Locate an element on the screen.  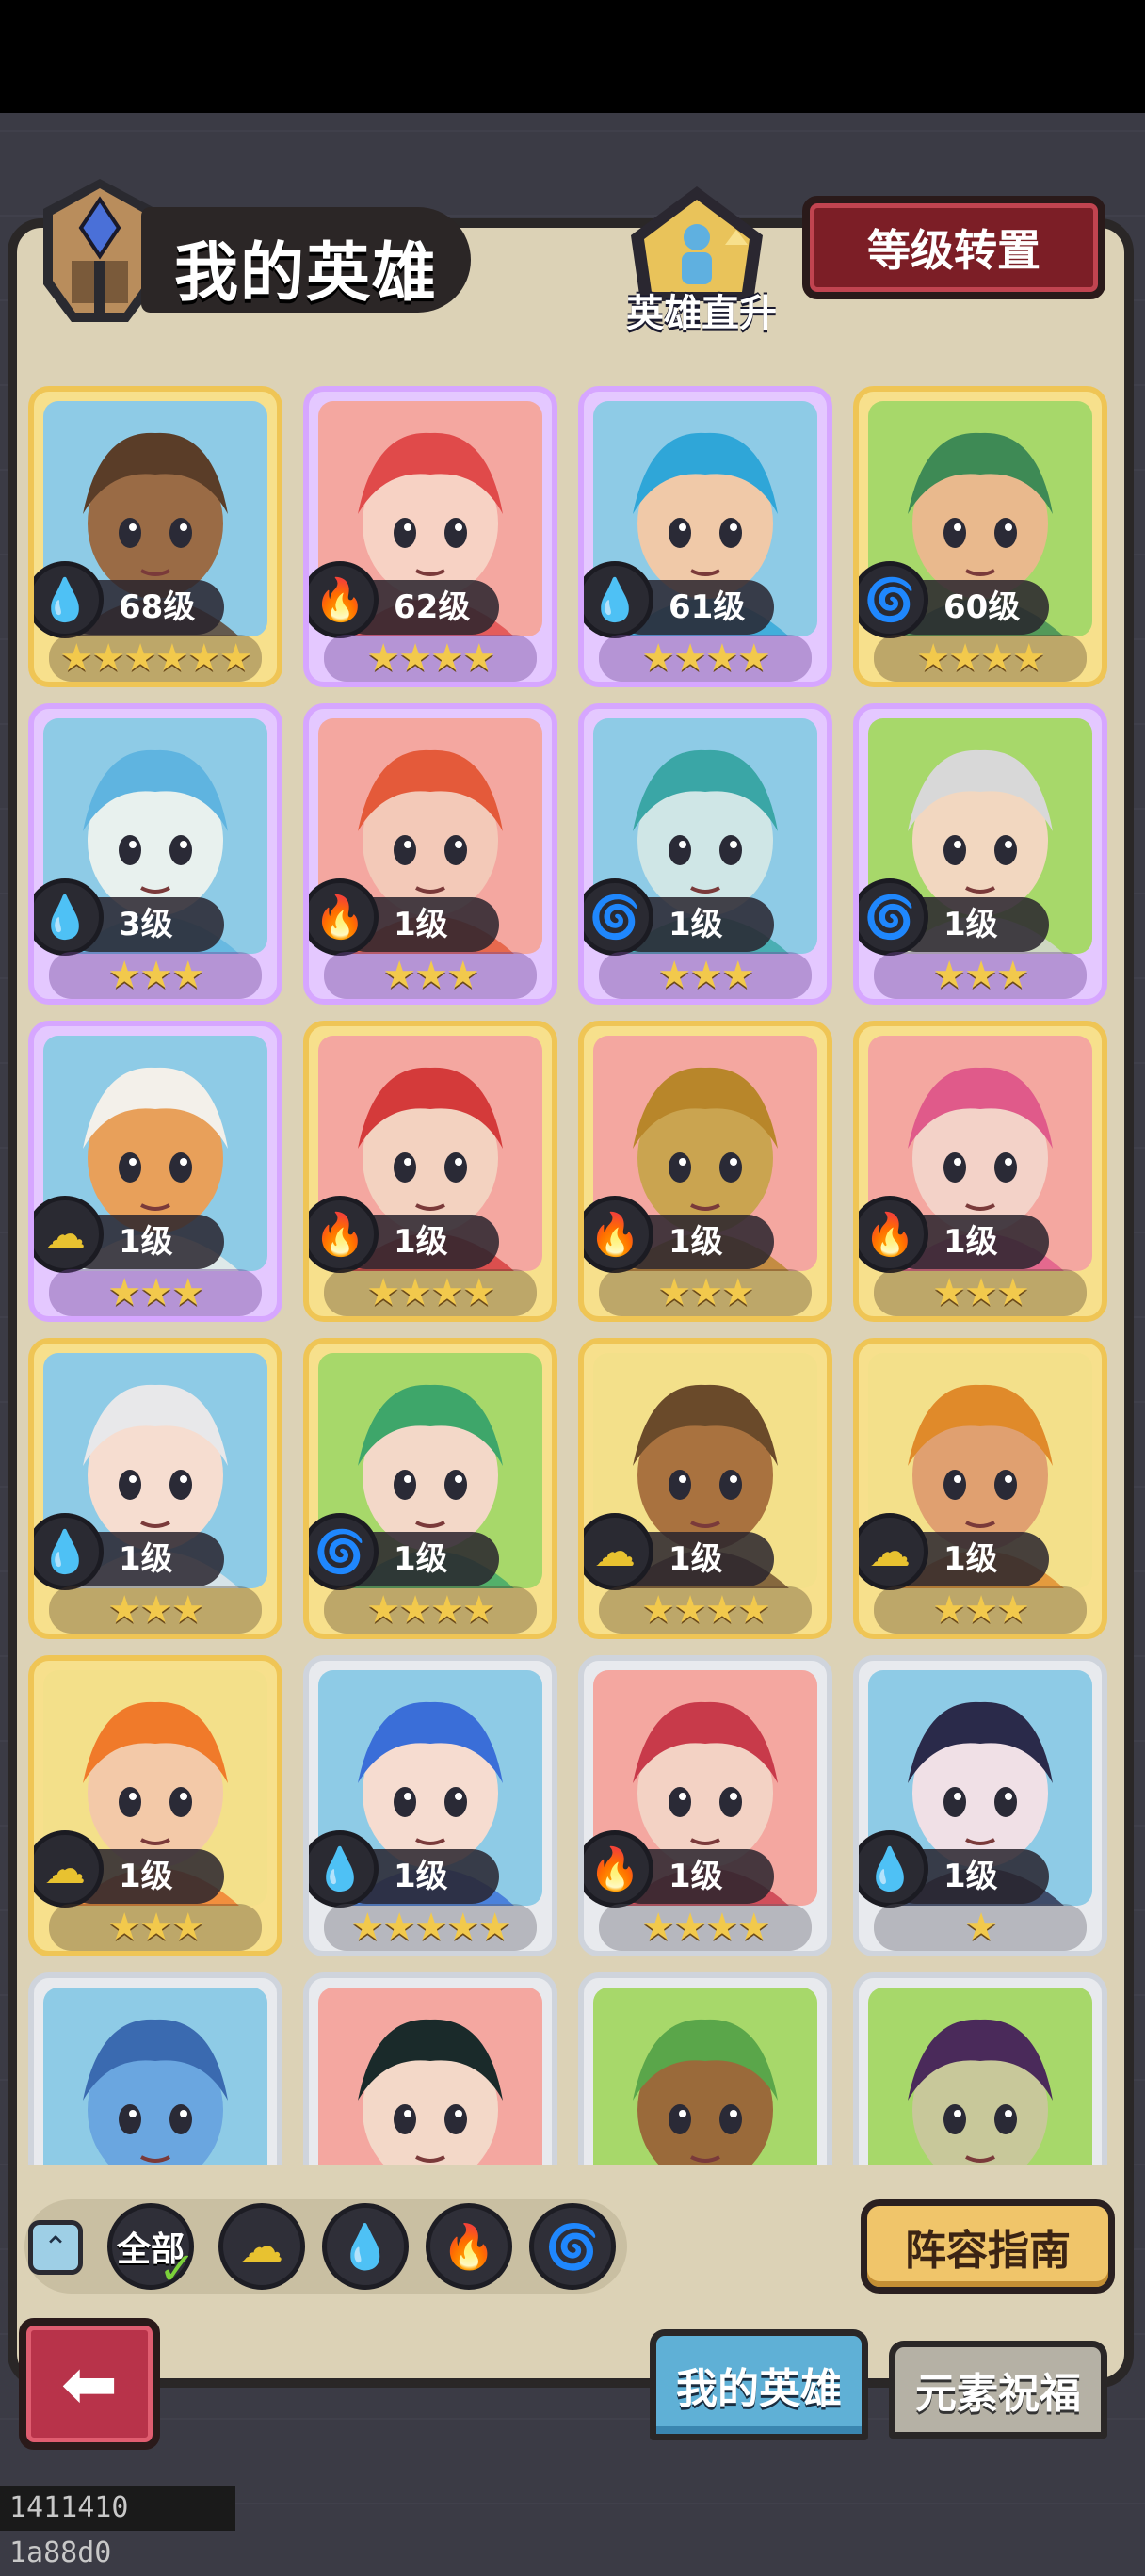
back-button: ⬅ is located at coordinates (89, 2384).